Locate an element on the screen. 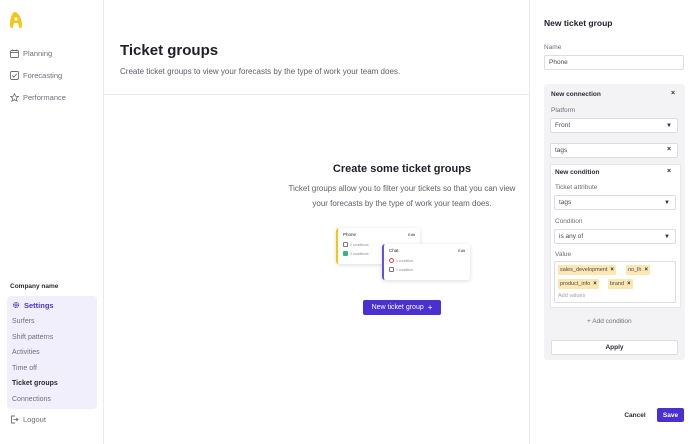 Image resolution: width=700 pixels, height=444 pixels. settings-header: Settings is located at coordinates (52, 305).